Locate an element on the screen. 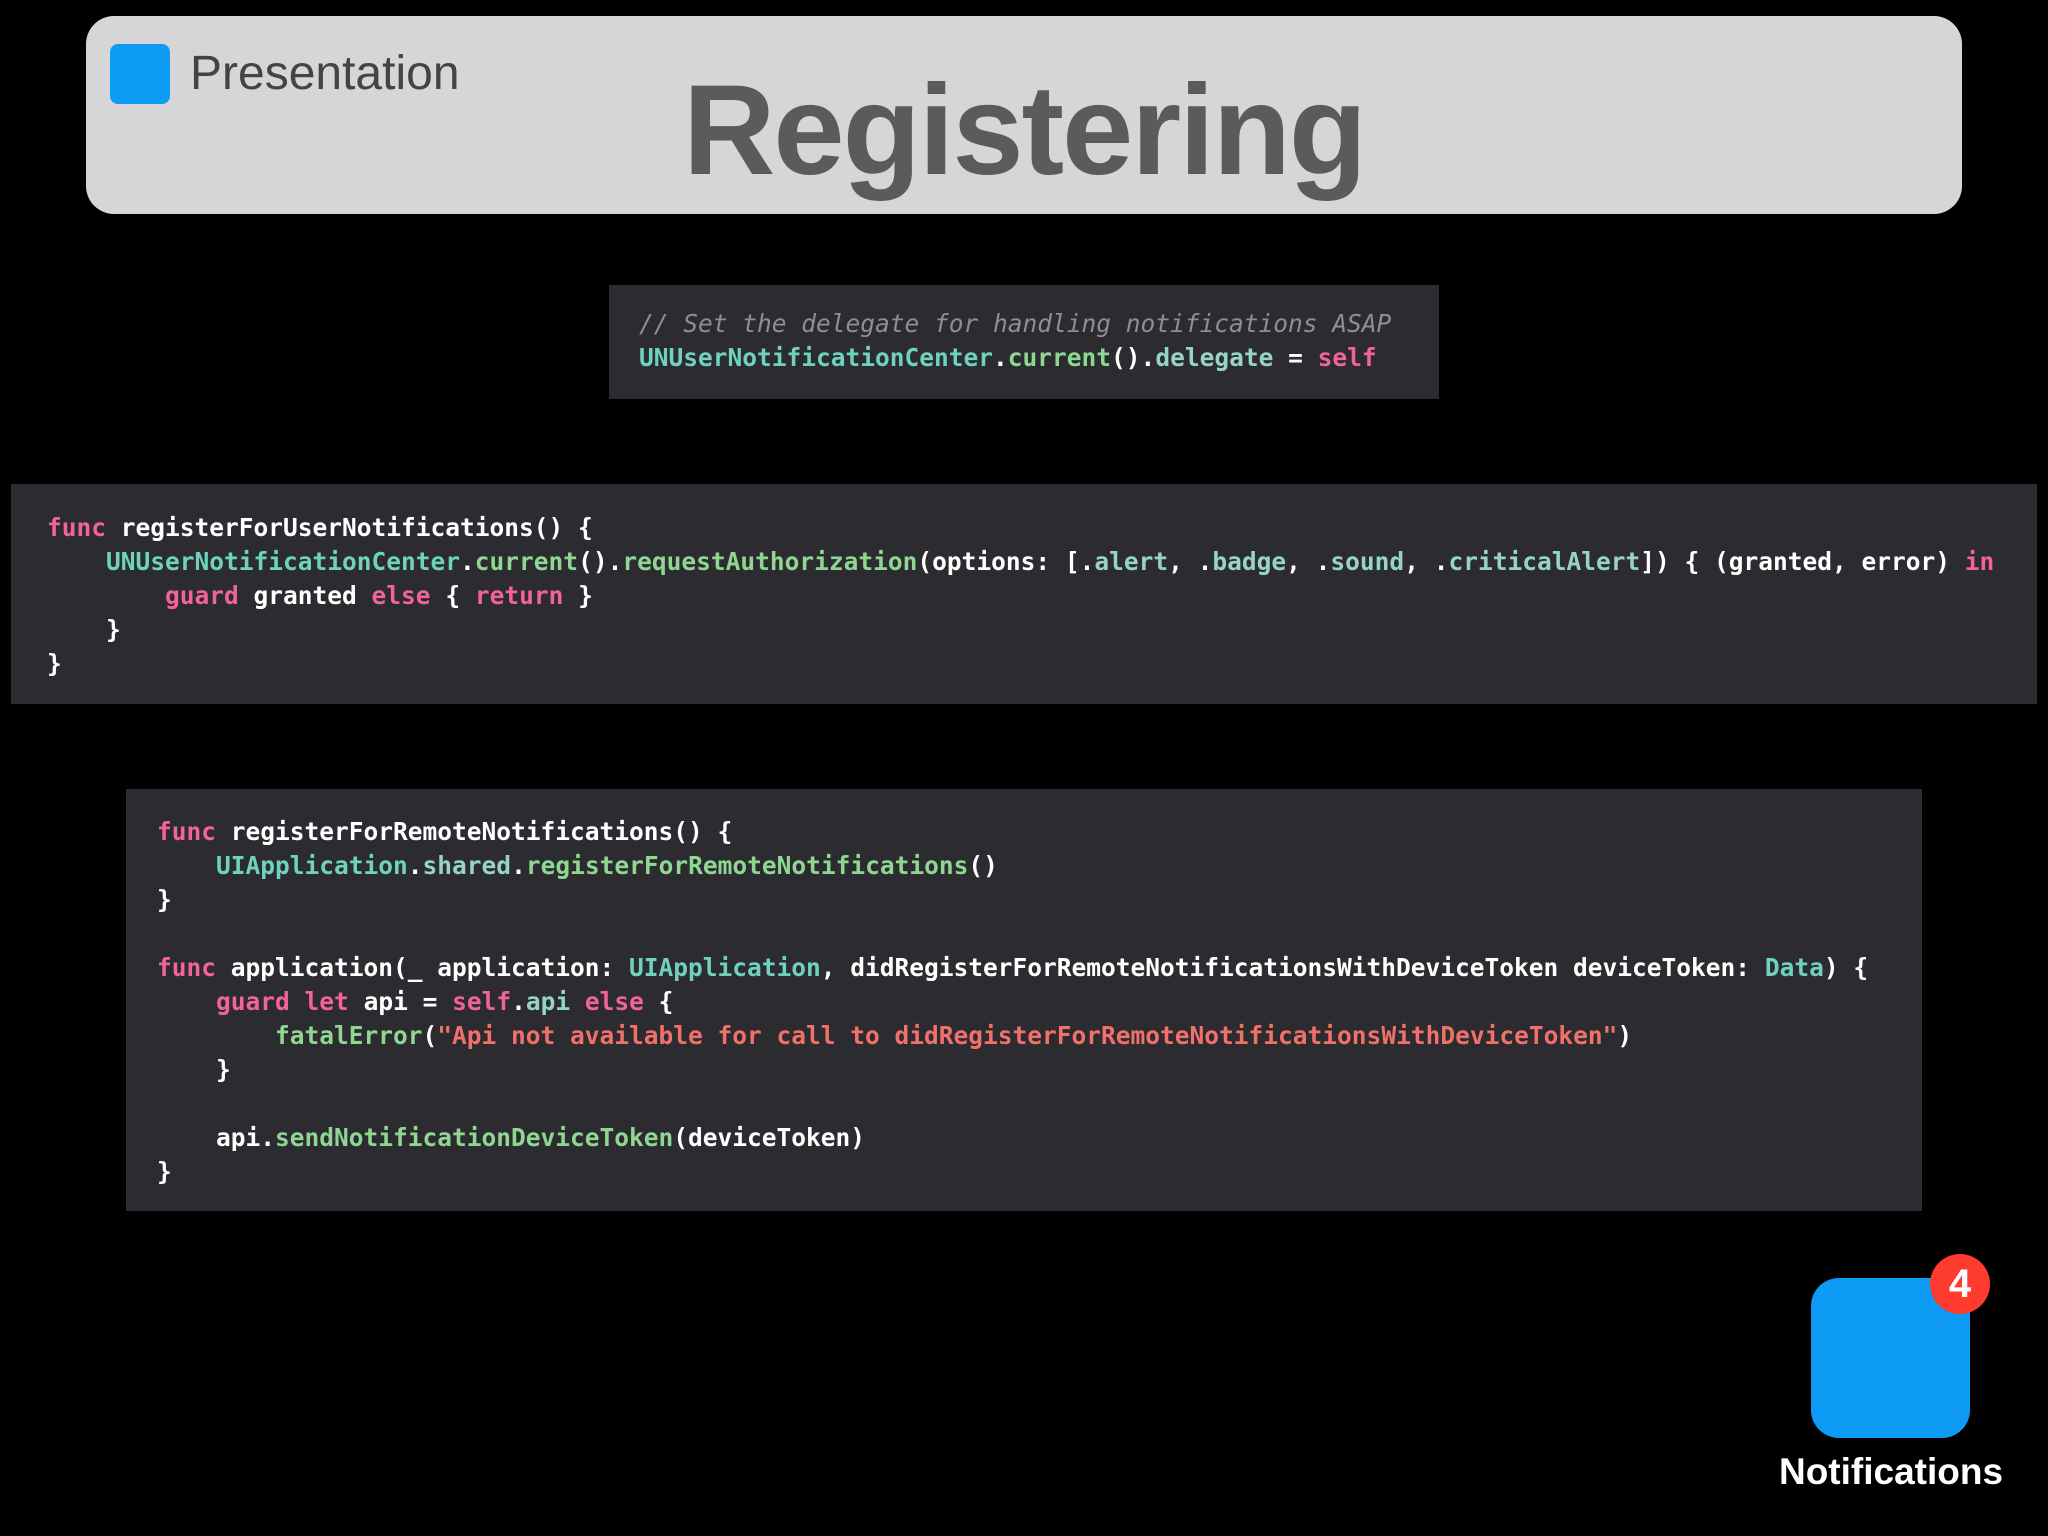  code-line: guard let api = self.api else { is located at coordinates (1024, 1002).